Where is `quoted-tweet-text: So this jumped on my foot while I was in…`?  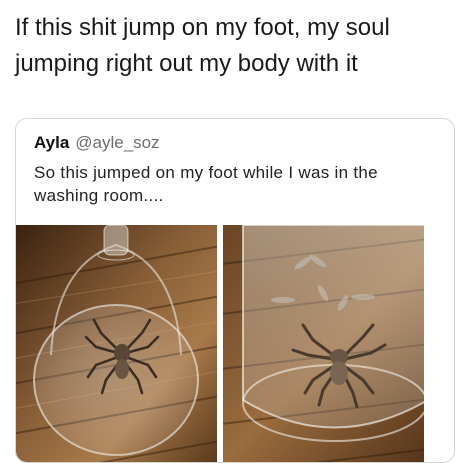 quoted-tweet-text: So this jumped on my foot while I was in… is located at coordinates (206, 184).